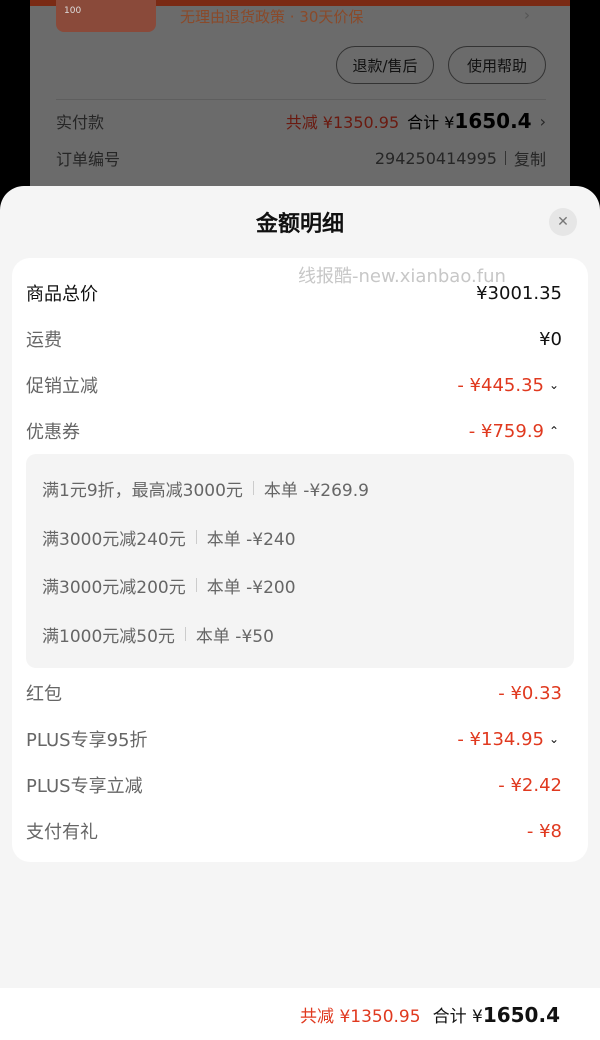 This screenshot has height=1040, width=600. Describe the element at coordinates (294, 339) in the screenshot. I see `row-shipping: 运费 ¥0` at that location.